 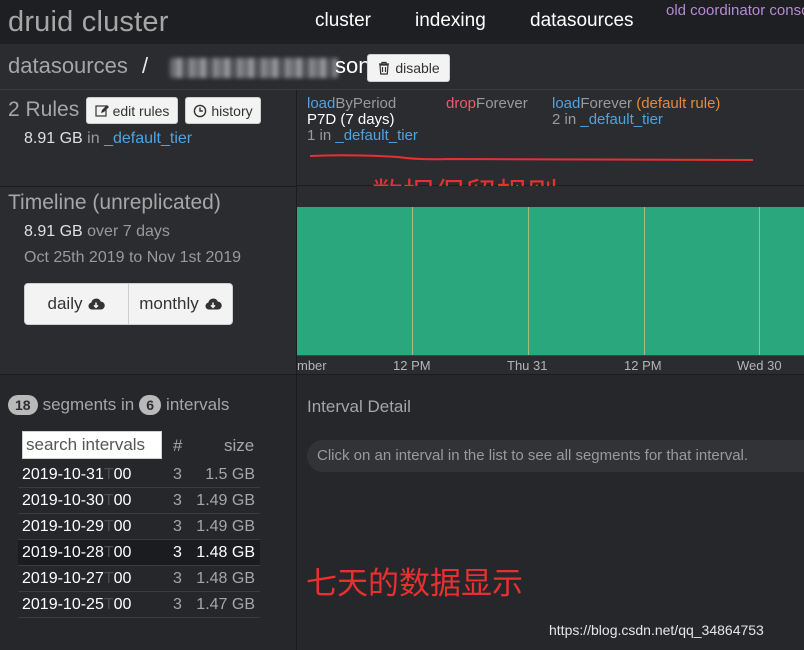 I want to click on old-coordinator-link: old coordinator console, so click(x=735, y=10).